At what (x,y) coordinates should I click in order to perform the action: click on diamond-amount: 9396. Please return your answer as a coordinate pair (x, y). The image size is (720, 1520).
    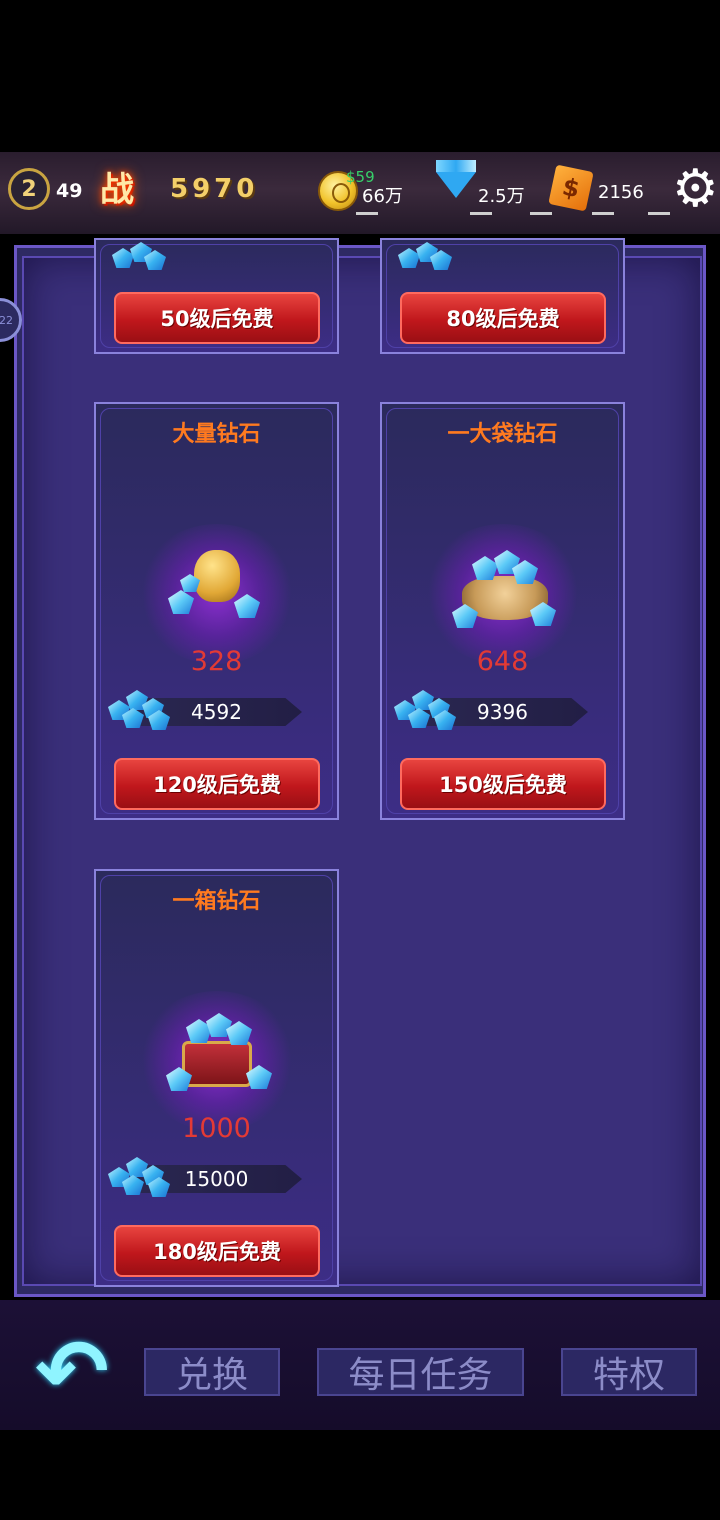
    Looking at the image, I should click on (502, 712).